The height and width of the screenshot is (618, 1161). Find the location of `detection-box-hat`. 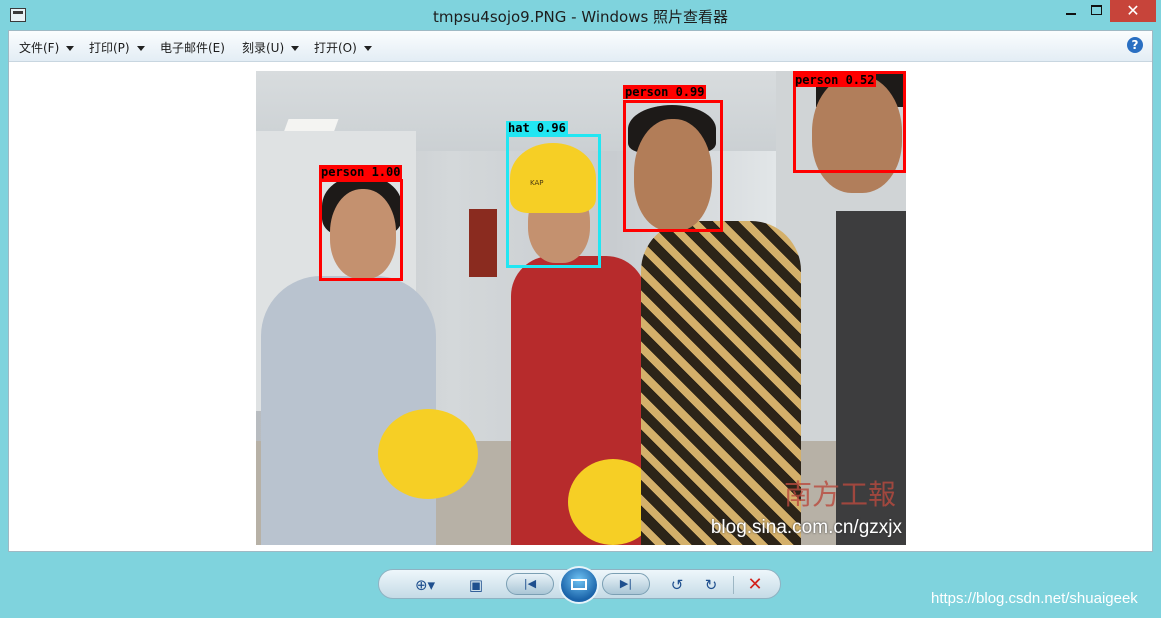

detection-box-hat is located at coordinates (553, 201).